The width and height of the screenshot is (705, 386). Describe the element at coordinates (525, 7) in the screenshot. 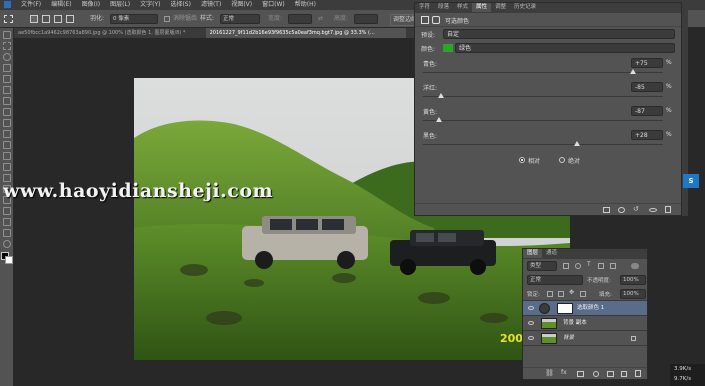

I see `tab-history: 历史记录` at that location.